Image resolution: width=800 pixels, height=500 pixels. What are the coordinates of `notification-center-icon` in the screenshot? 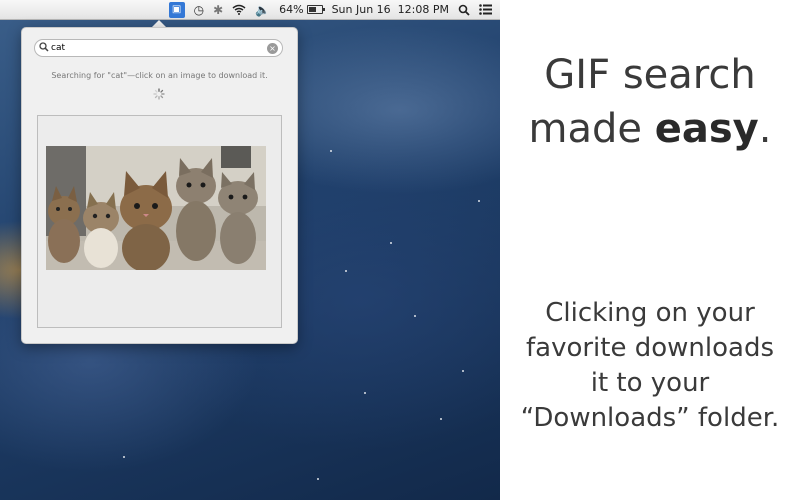 It's located at (485, 9).